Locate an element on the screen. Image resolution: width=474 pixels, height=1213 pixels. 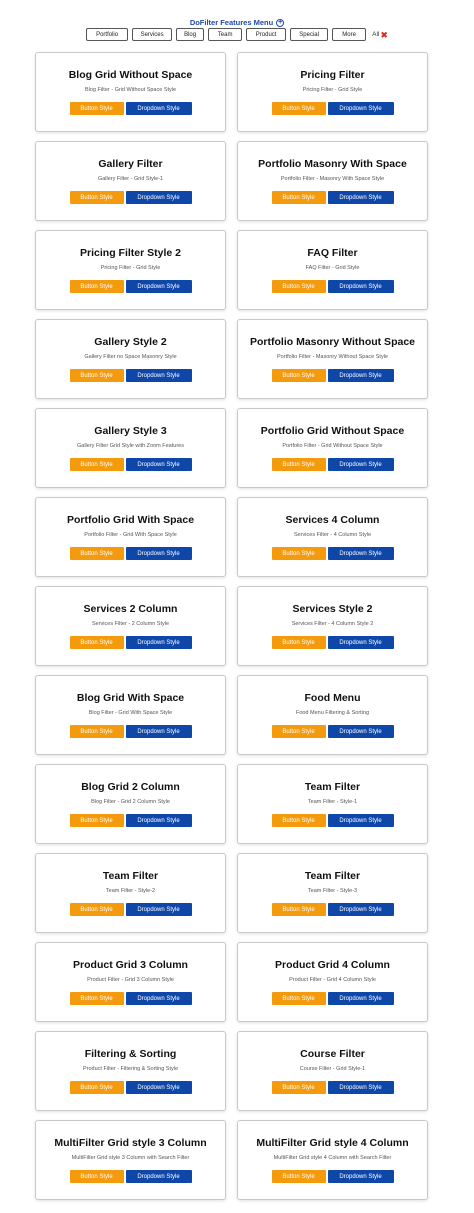
filter-team-button: Team is located at coordinates (225, 34).